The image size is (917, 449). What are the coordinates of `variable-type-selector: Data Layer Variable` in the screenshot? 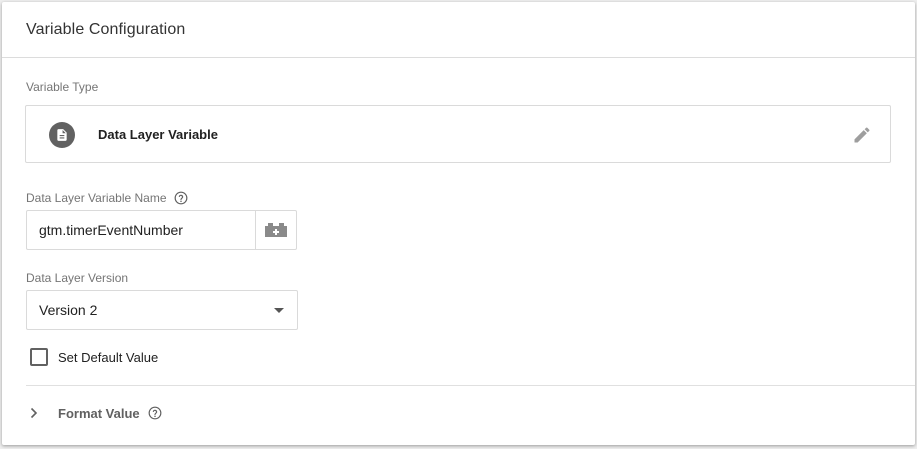 It's located at (458, 134).